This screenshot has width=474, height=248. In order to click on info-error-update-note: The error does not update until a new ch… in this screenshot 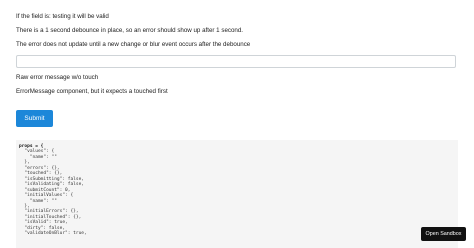, I will do `click(133, 44)`.